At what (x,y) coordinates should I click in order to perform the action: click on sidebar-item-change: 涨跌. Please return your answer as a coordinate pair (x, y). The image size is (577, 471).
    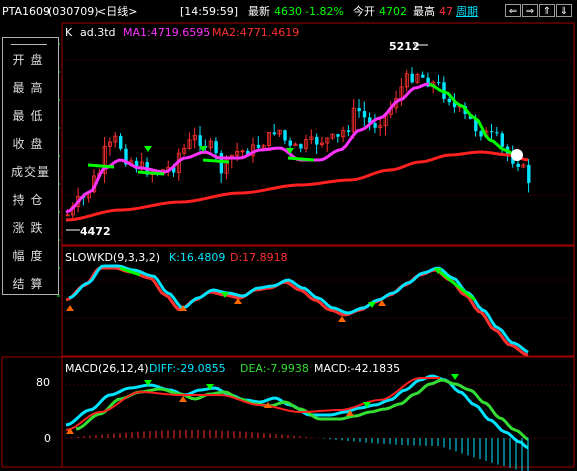
    Looking at the image, I should click on (30, 228).